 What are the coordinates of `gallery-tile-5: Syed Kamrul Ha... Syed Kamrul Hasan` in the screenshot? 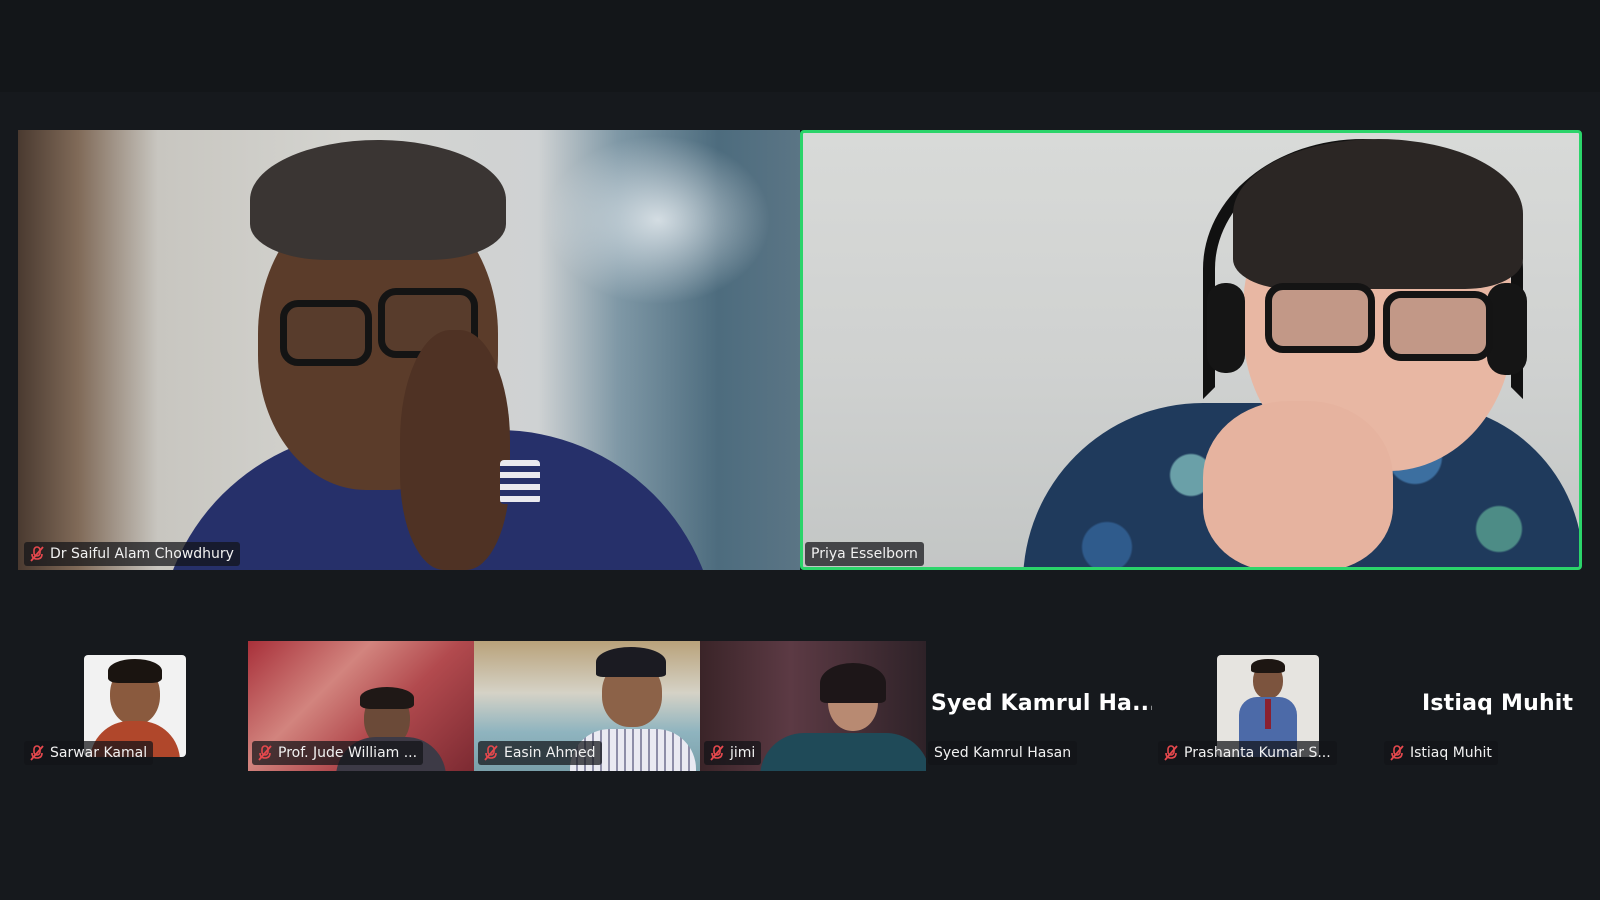 It's located at (1039, 706).